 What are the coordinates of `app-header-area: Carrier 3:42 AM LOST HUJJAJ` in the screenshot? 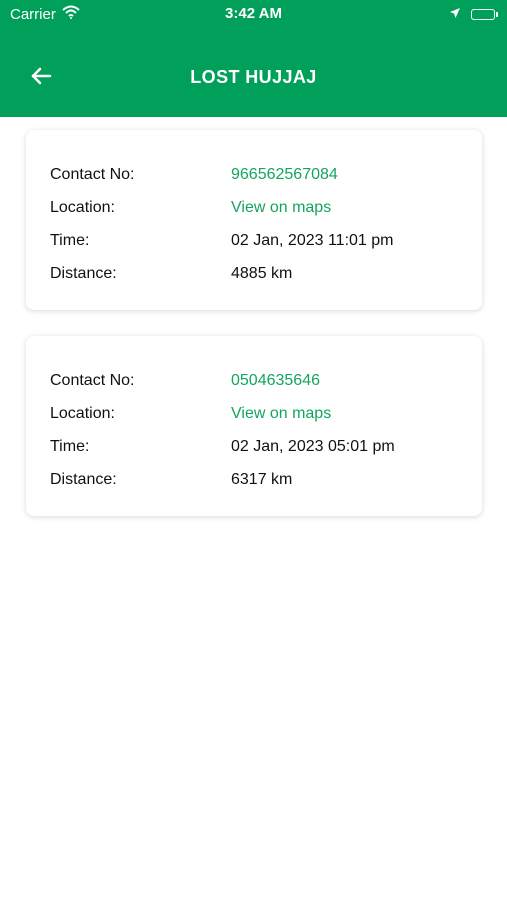 It's located at (253, 58).